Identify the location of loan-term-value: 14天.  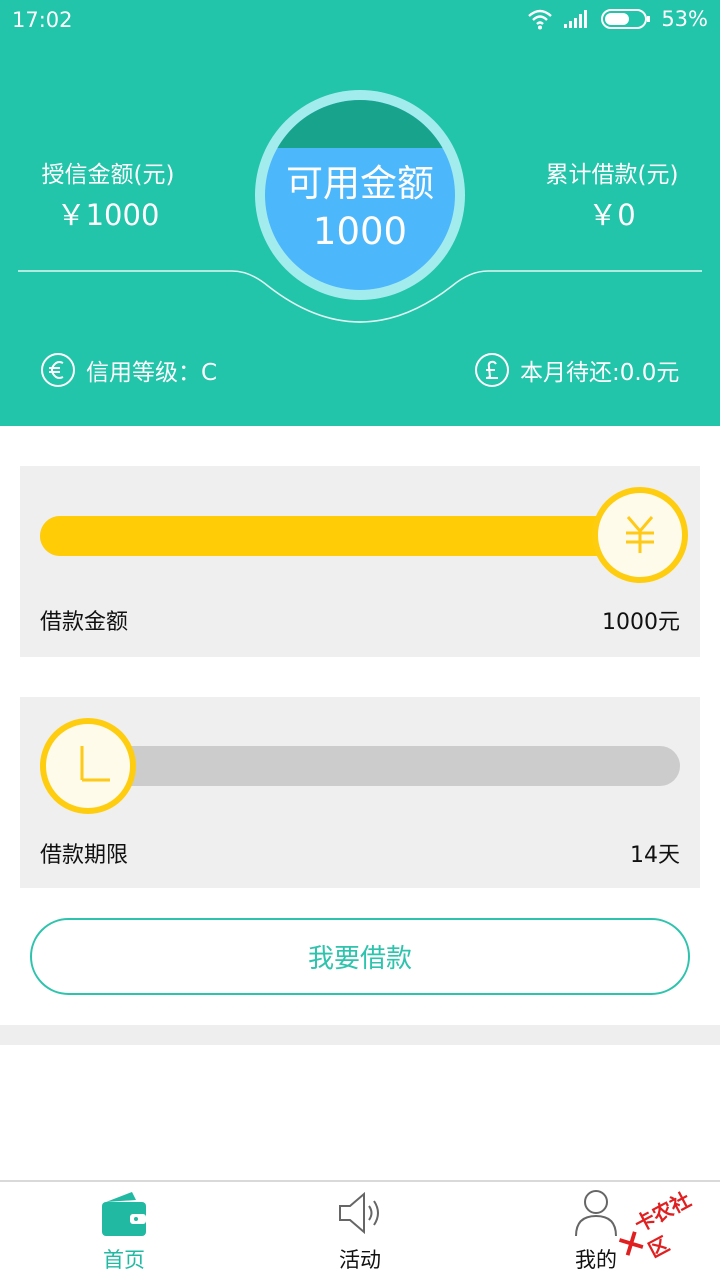
(655, 855).